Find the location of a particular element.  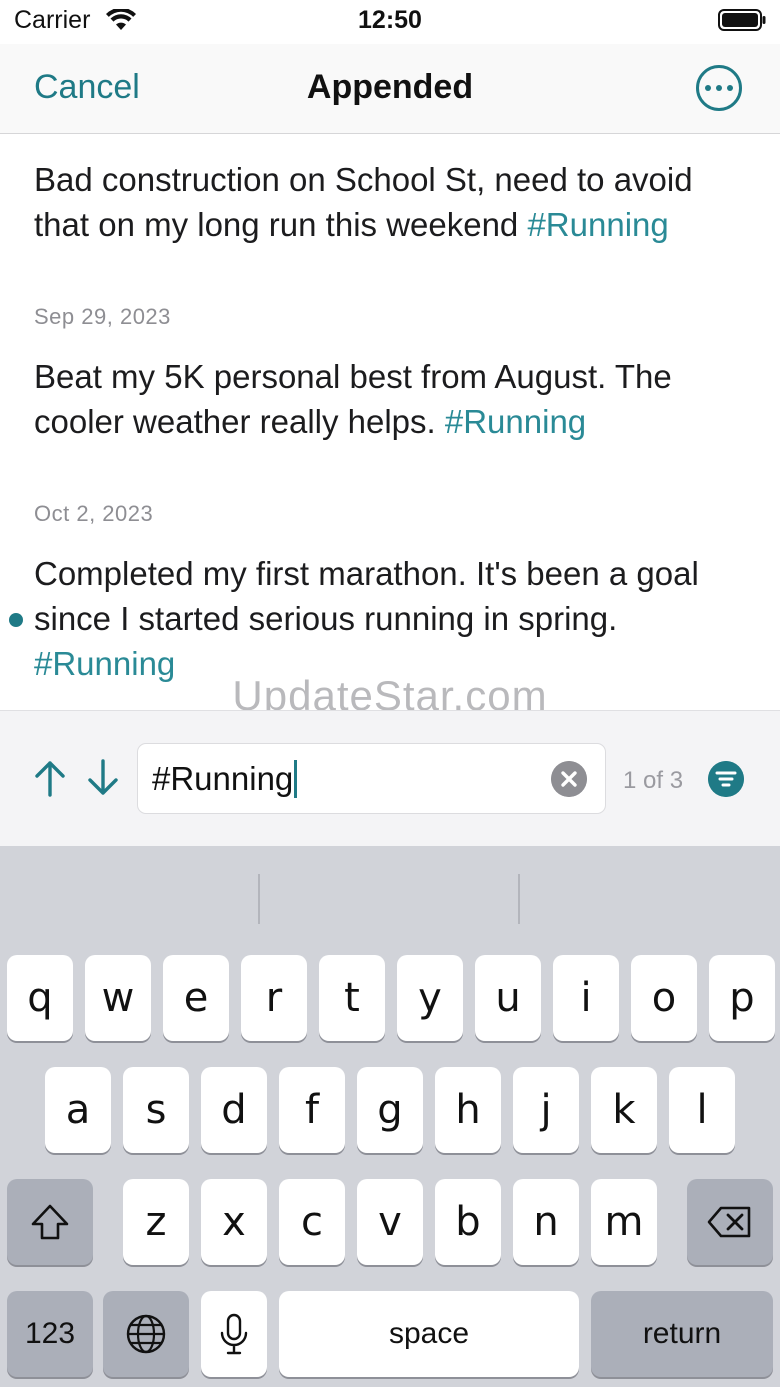

status-bar: Carrier 12:50 is located at coordinates (390, 22).